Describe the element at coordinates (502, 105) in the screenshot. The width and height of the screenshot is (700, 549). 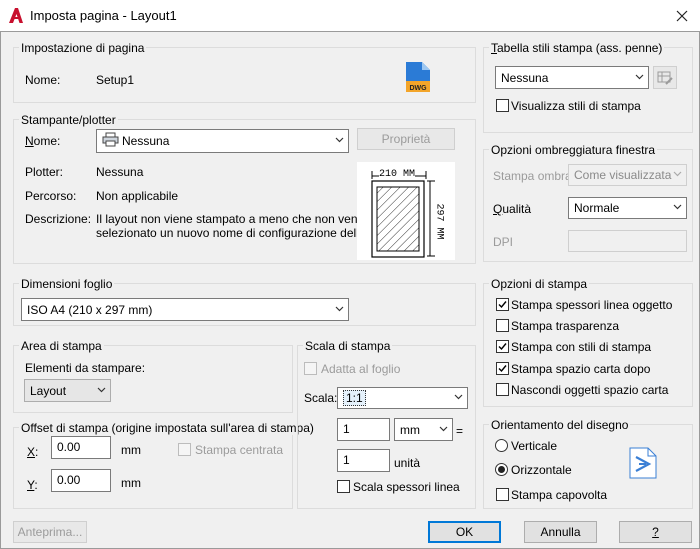
I see `display-plot-styles-checkbox` at that location.